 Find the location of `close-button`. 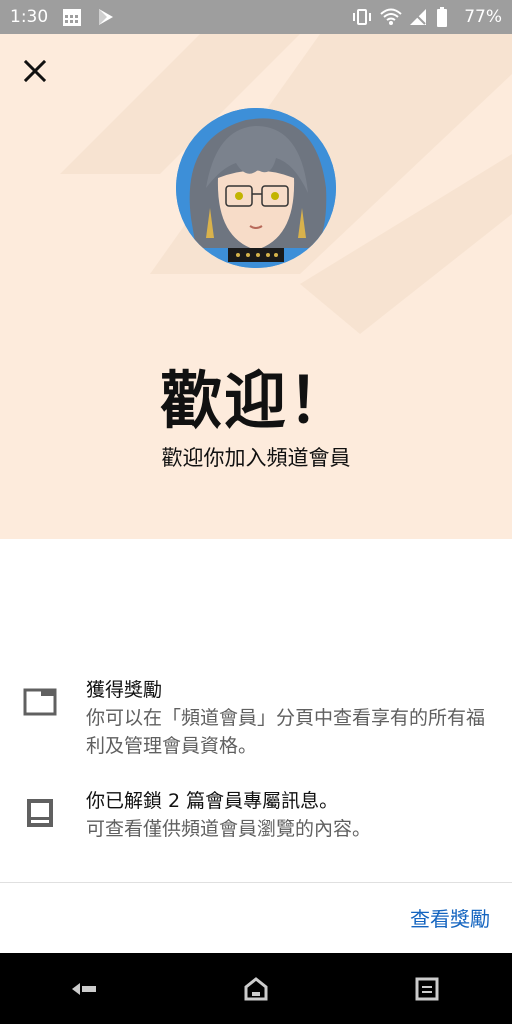

close-button is located at coordinates (35, 71).